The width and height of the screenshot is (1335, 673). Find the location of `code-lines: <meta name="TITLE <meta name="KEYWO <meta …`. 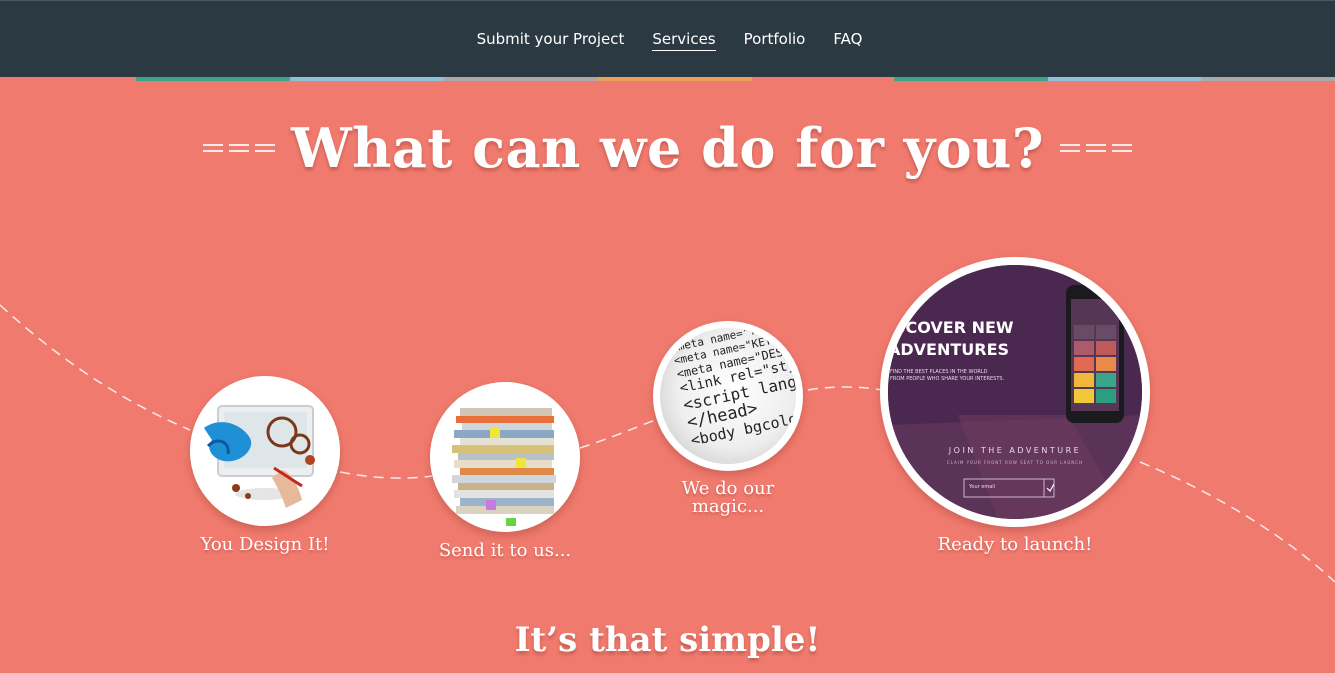

code-lines: <meta name="TITLE <meta name="KEYWO <meta … is located at coordinates (733, 389).